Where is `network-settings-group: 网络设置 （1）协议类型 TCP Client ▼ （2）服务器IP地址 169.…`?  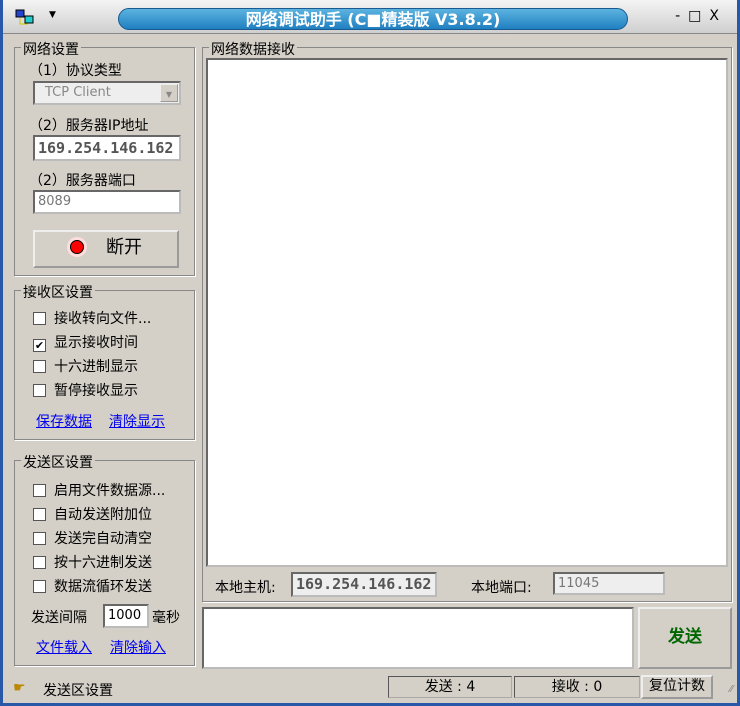 network-settings-group: 网络设置 （1）协议类型 TCP Client ▼ （2）服务器IP地址 169.… is located at coordinates (104, 157).